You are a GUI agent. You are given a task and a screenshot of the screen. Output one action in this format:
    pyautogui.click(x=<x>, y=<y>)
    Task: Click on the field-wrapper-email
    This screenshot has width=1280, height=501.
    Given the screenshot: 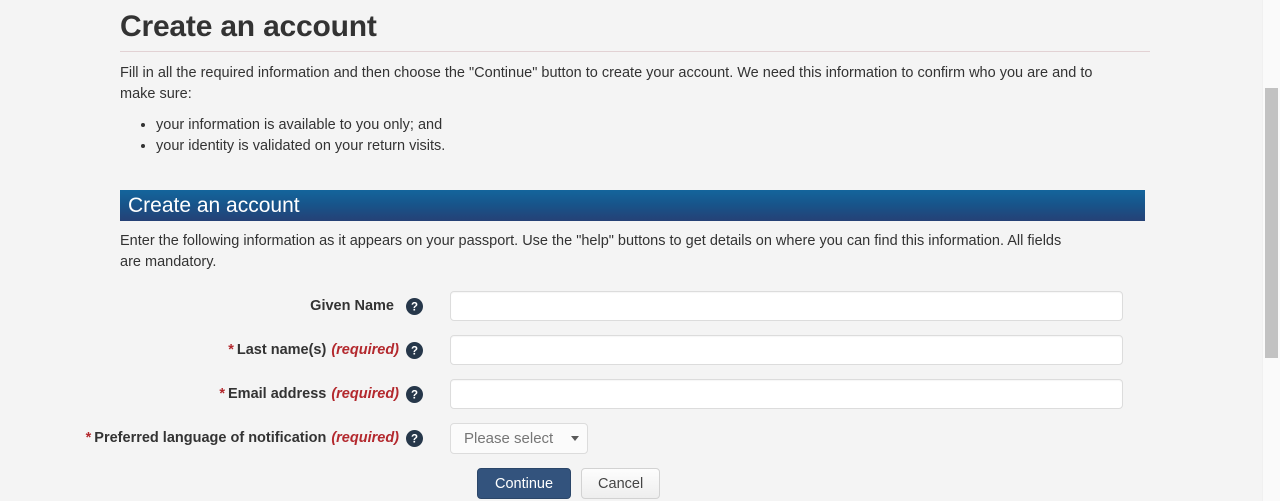 What is the action you would take?
    pyautogui.click(x=797, y=394)
    